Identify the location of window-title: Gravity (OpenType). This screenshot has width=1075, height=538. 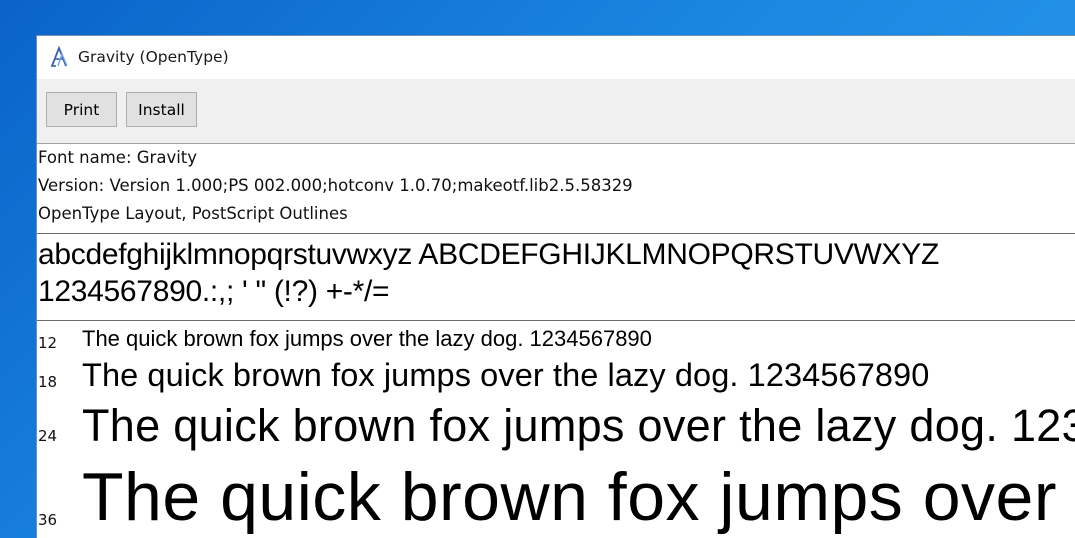
(153, 57).